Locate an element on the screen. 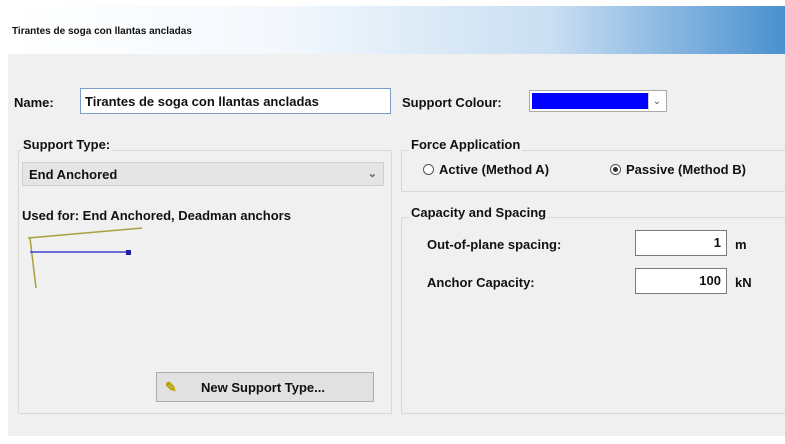  anchor-capacity-input: 100 is located at coordinates (681, 281).